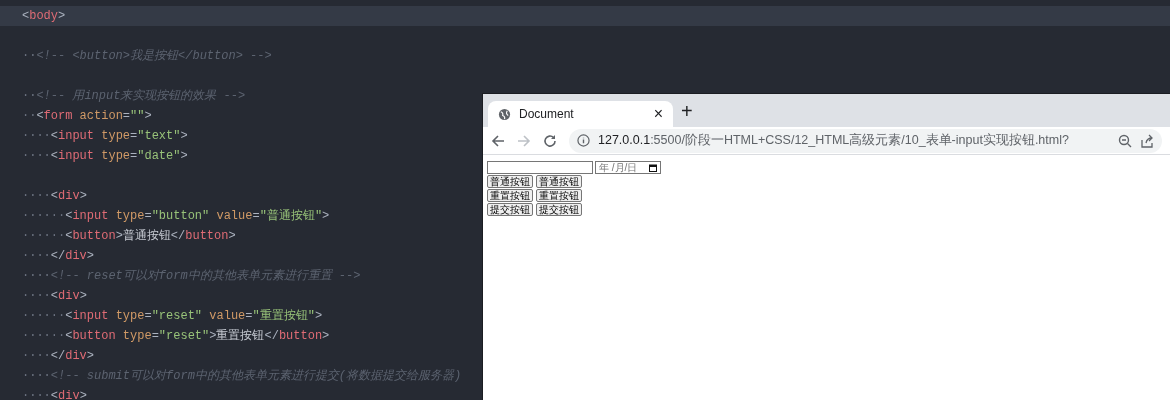 This screenshot has width=1170, height=400. Describe the element at coordinates (291, 216) in the screenshot. I see `code-string: "普通按钮"` at that location.